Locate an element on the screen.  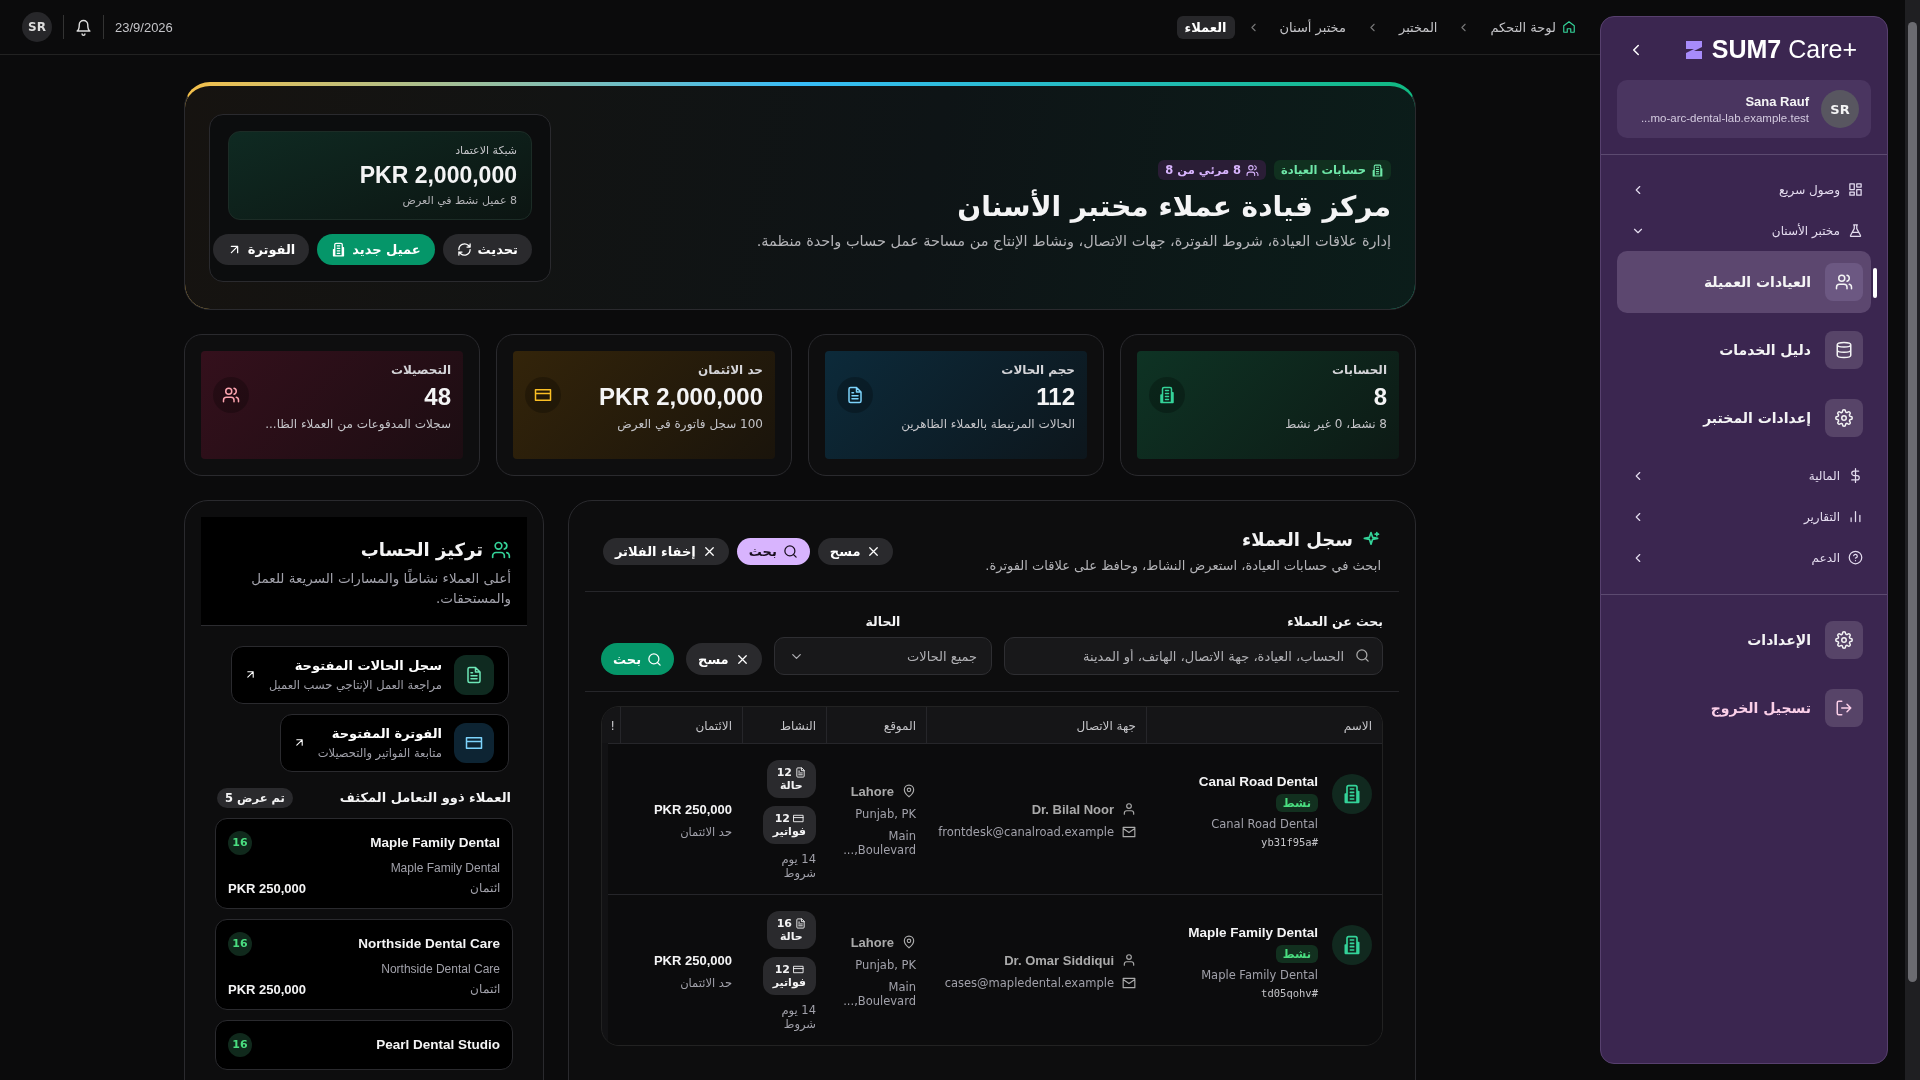
stat-note: 8 نشط، 0 غير نشط is located at coordinates (1336, 424).